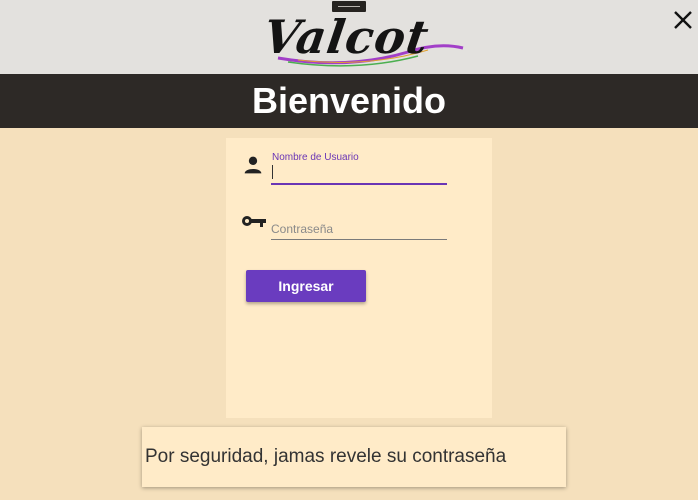  I want to click on page-title: Bienvenido, so click(349, 100).